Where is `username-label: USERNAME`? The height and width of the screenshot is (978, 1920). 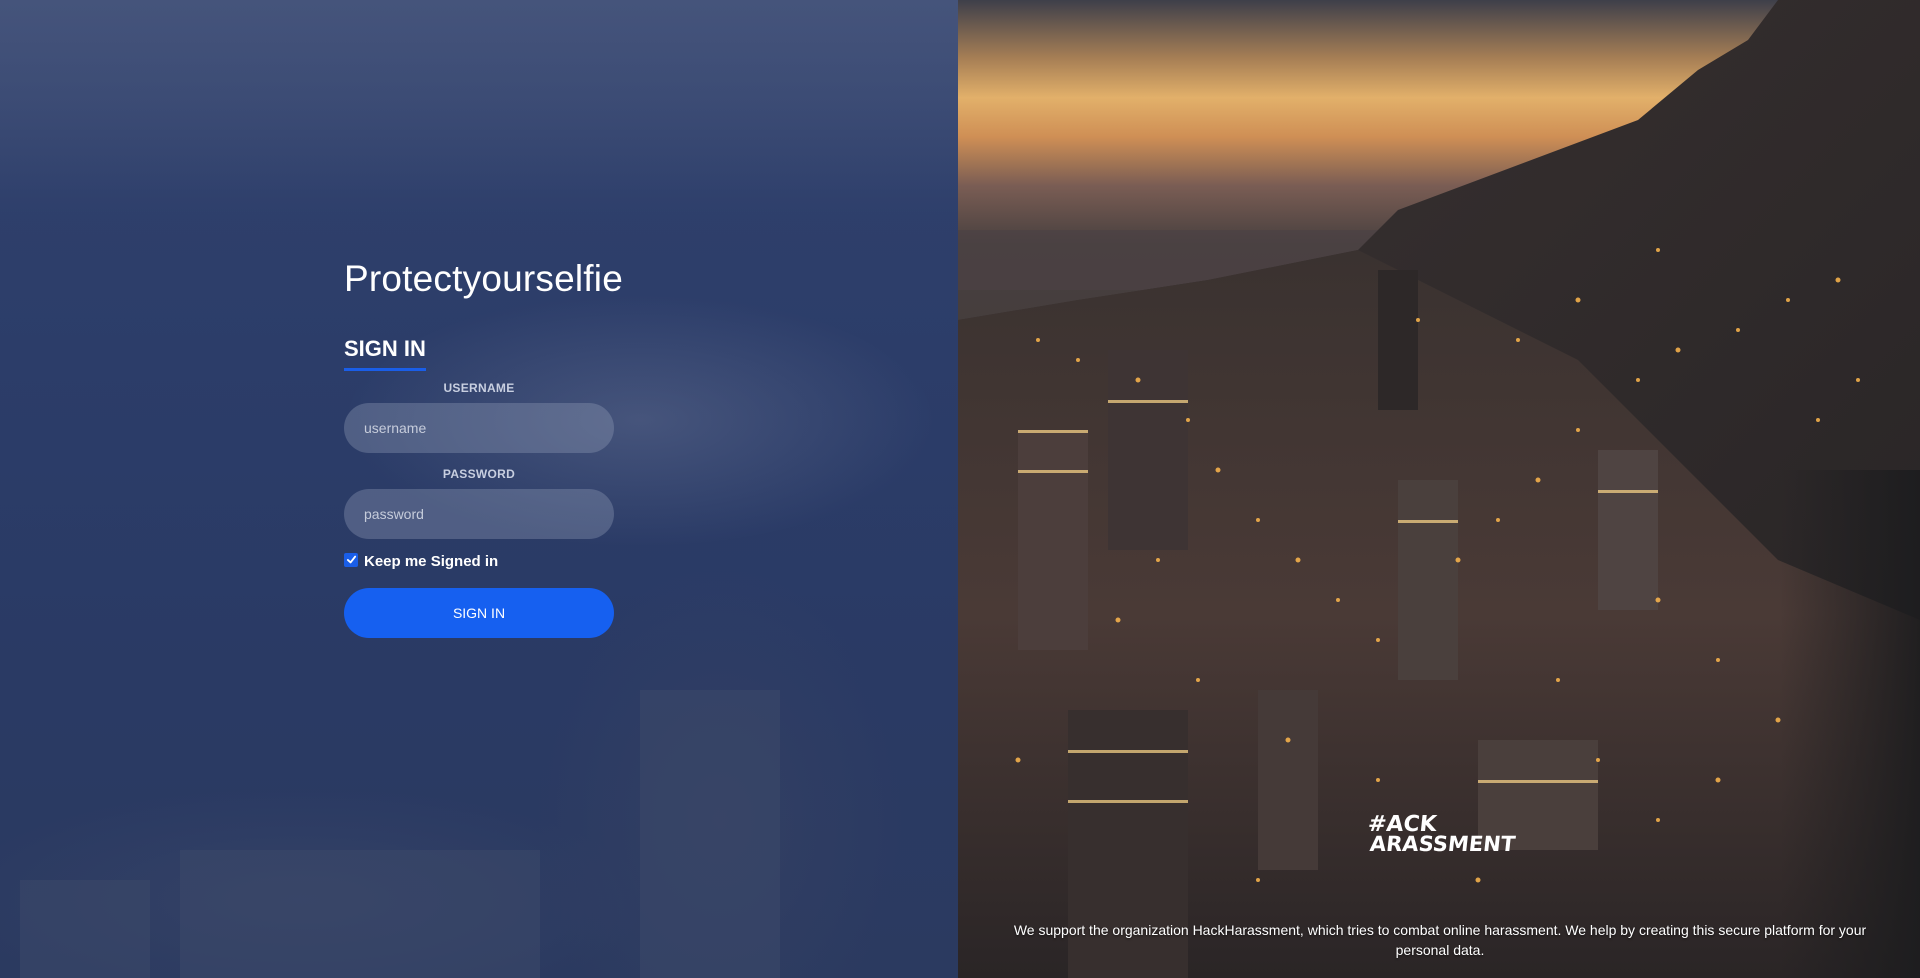 username-label: USERNAME is located at coordinates (479, 388).